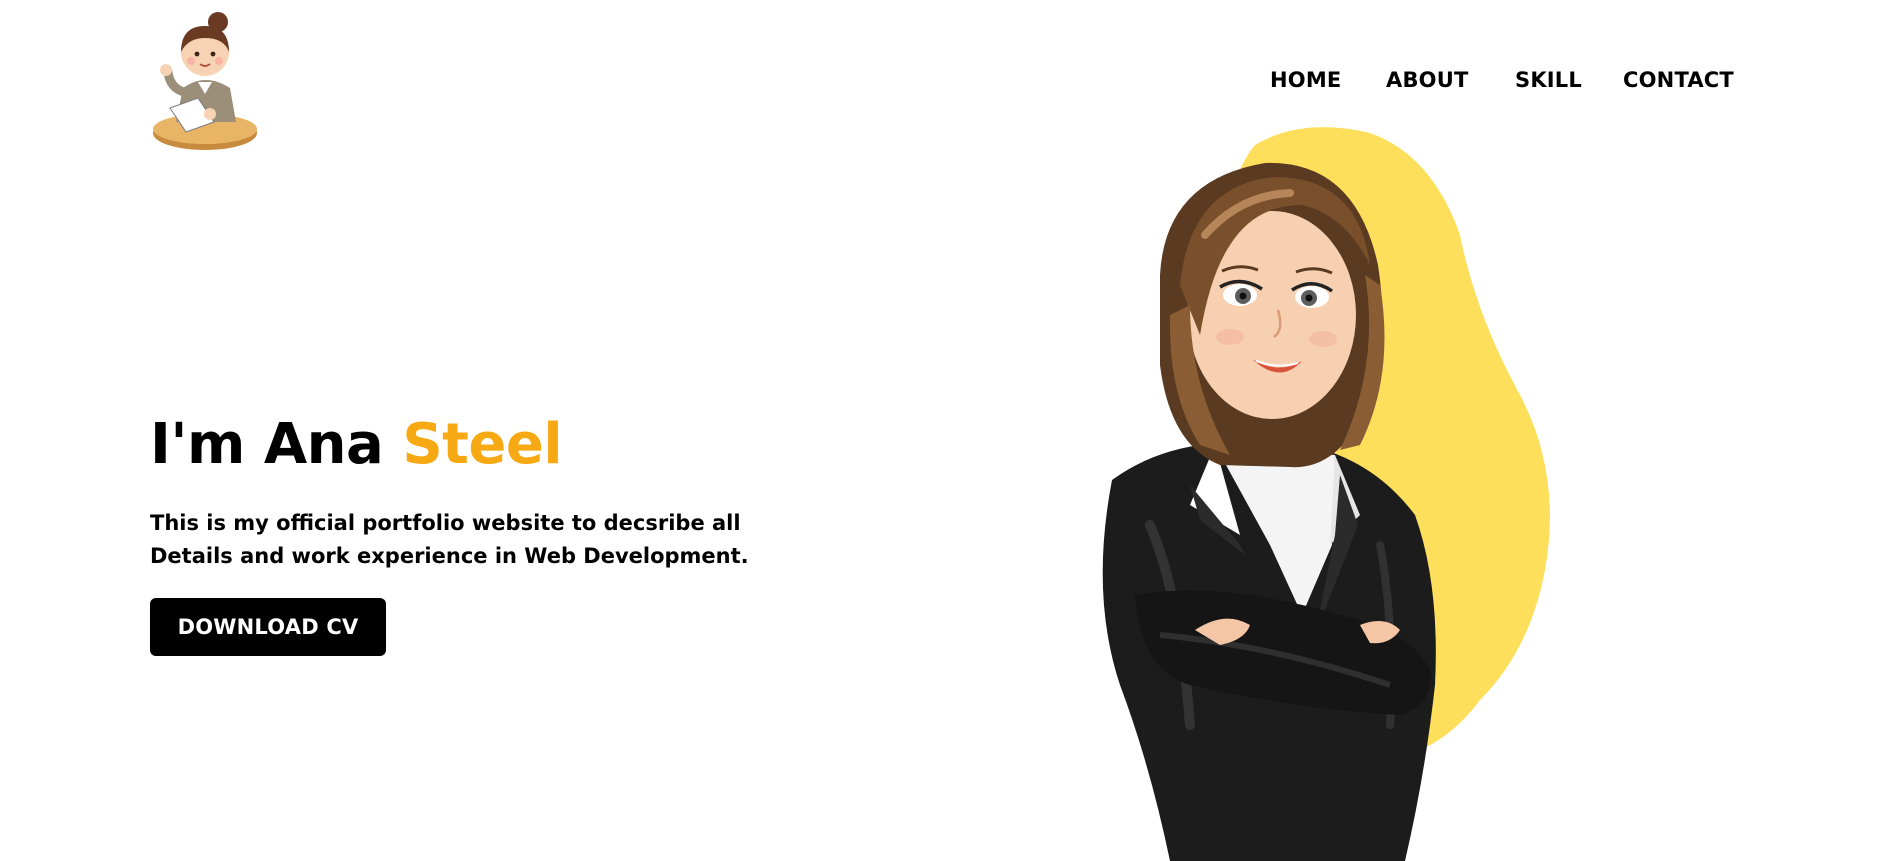  I want to click on logo-icon, so click(205, 82).